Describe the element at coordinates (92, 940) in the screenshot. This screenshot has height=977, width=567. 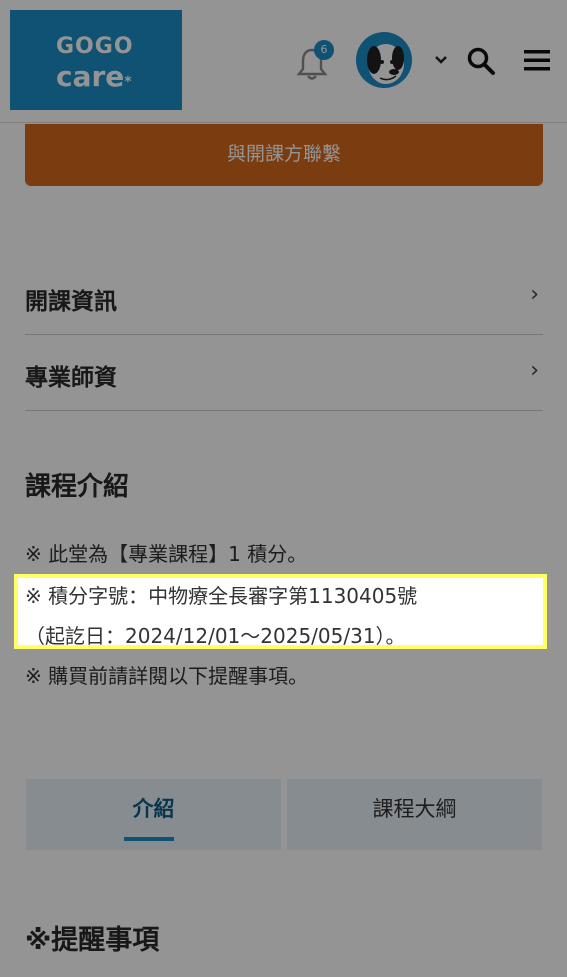
I see `reminder-title: ※提醒事項` at that location.